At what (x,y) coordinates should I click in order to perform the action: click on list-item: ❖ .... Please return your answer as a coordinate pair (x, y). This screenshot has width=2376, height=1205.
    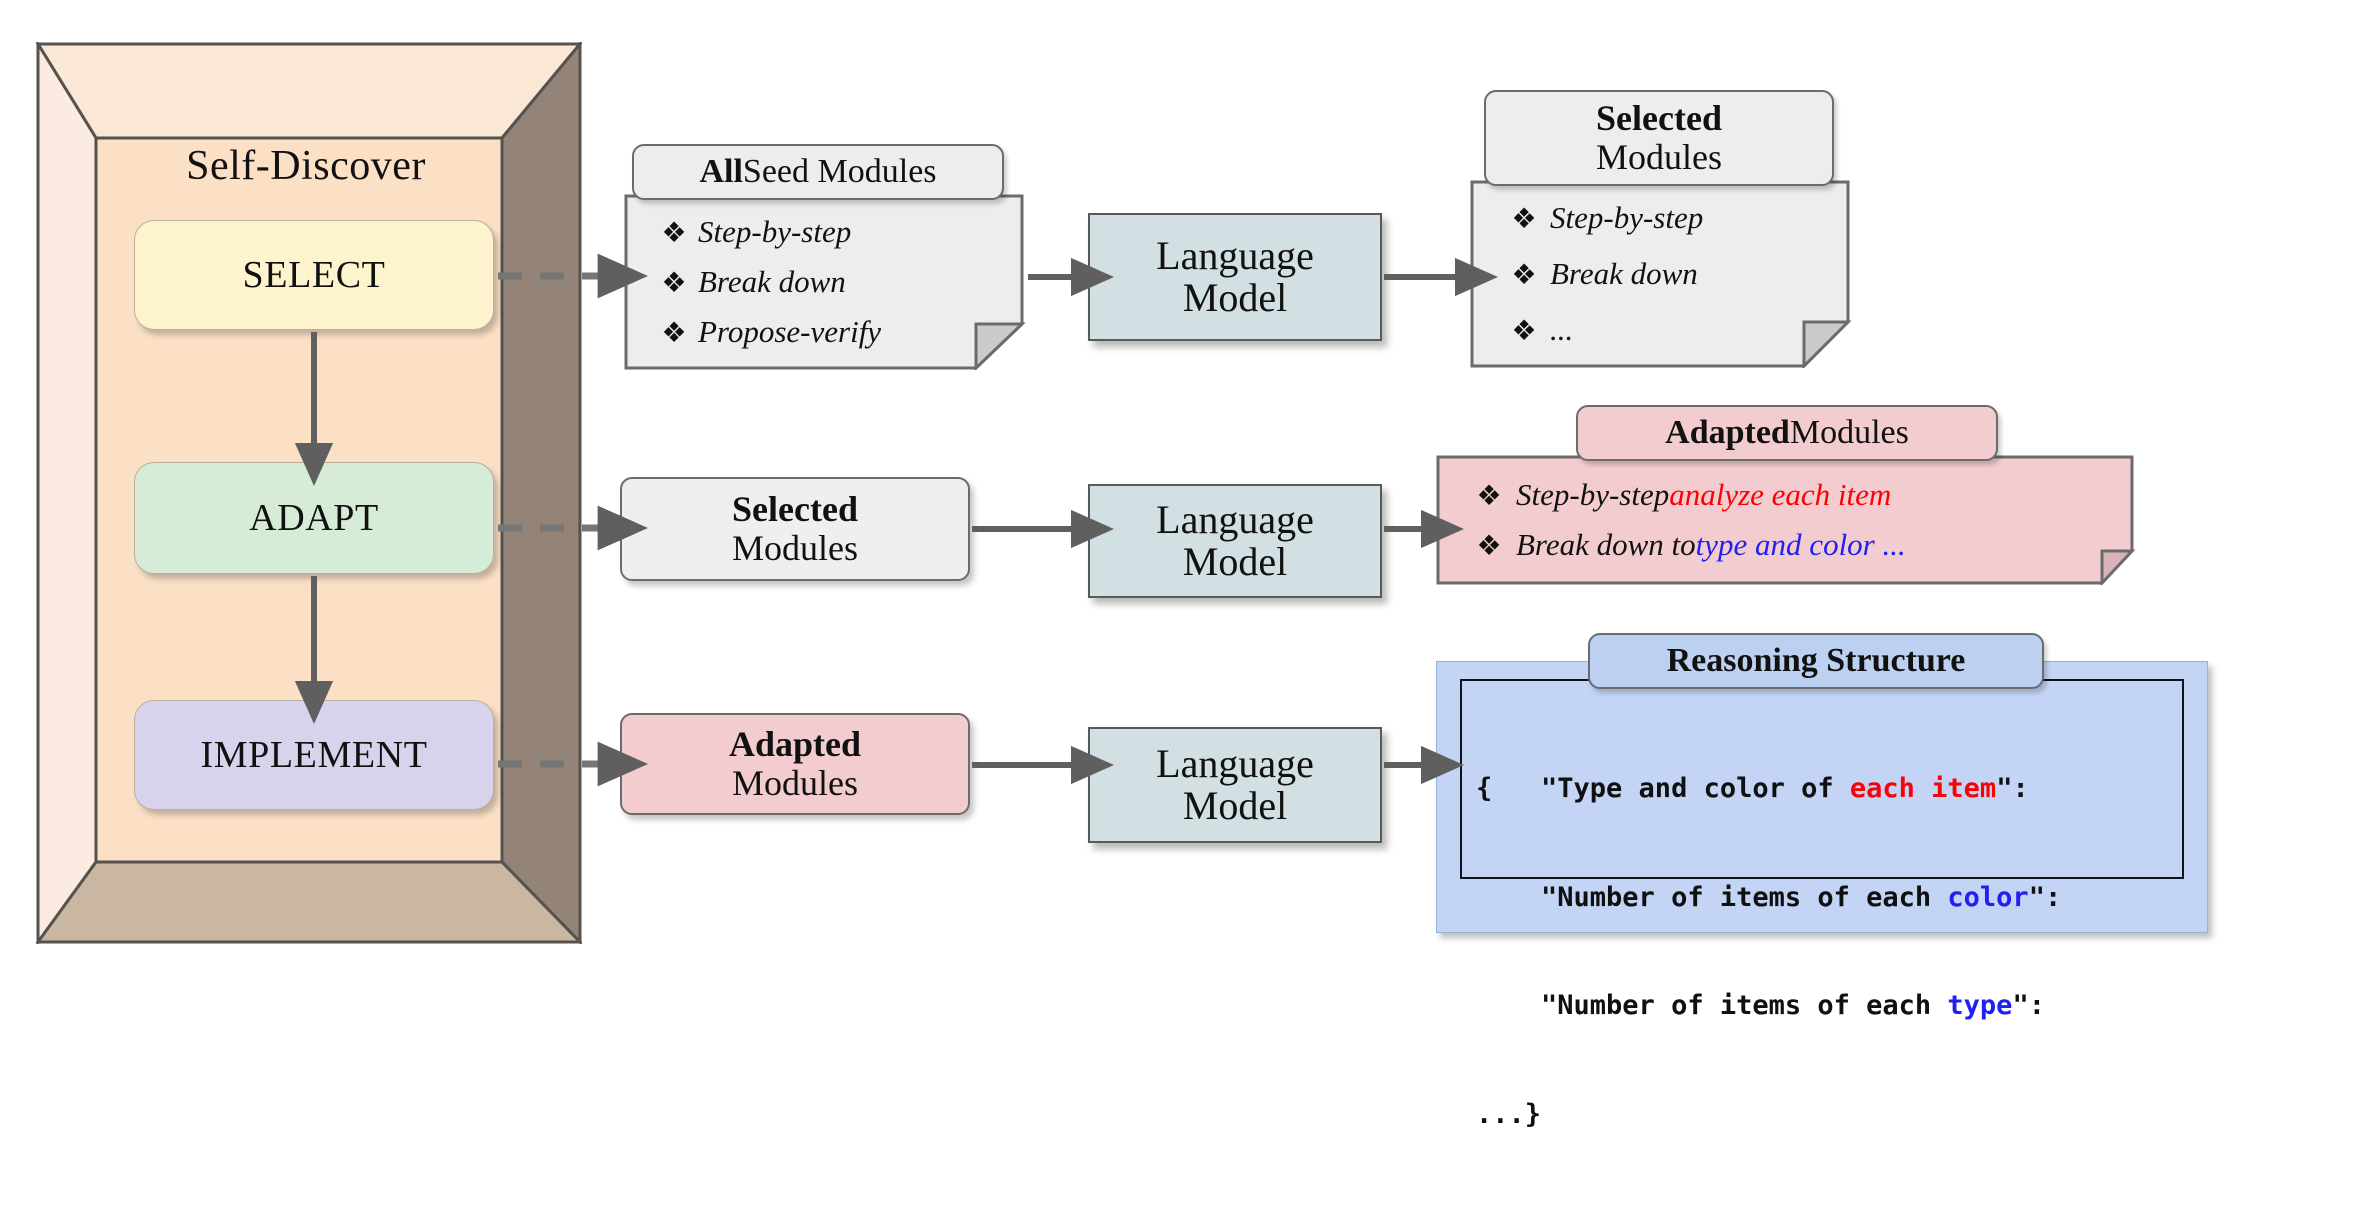
    Looking at the image, I should click on (1675, 330).